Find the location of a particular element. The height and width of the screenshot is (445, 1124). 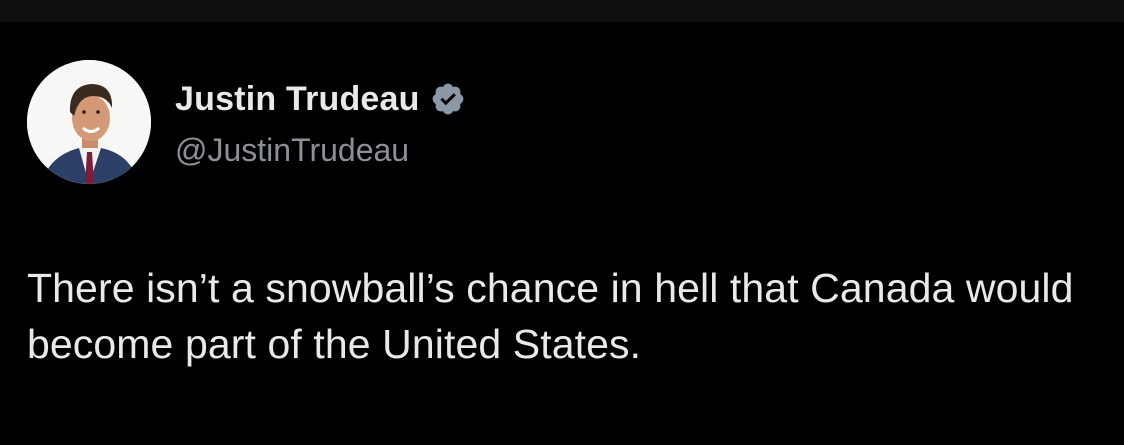

verified-badge-icon is located at coordinates (448, 99).